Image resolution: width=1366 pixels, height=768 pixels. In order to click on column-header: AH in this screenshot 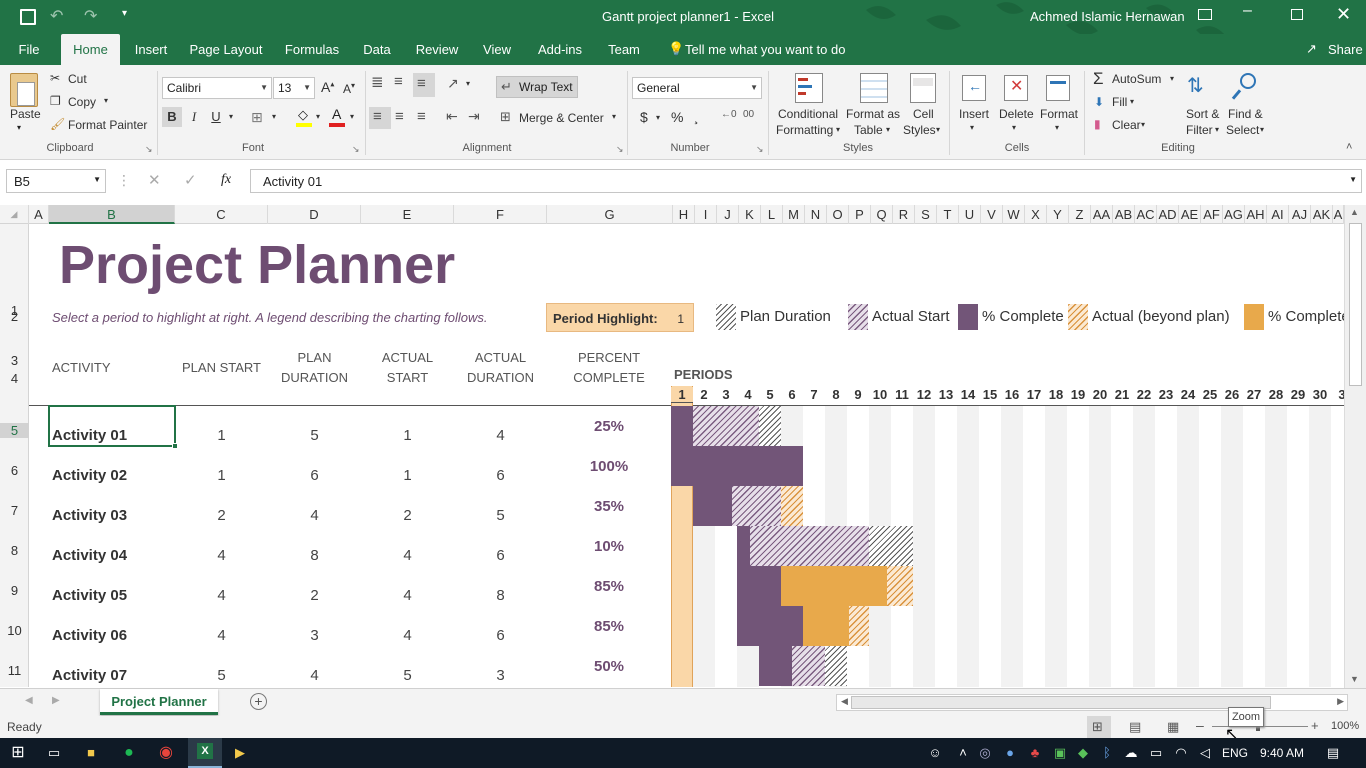, I will do `click(1256, 214)`.